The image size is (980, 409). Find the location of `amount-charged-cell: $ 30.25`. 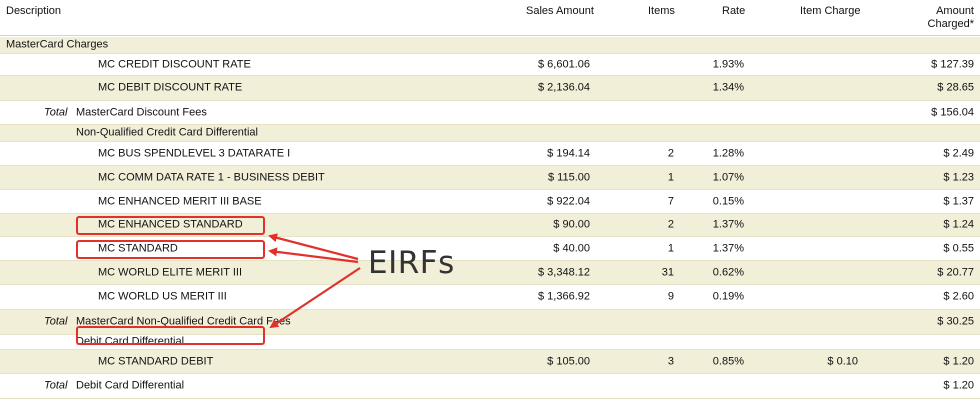

amount-charged-cell: $ 30.25 is located at coordinates (955, 321).